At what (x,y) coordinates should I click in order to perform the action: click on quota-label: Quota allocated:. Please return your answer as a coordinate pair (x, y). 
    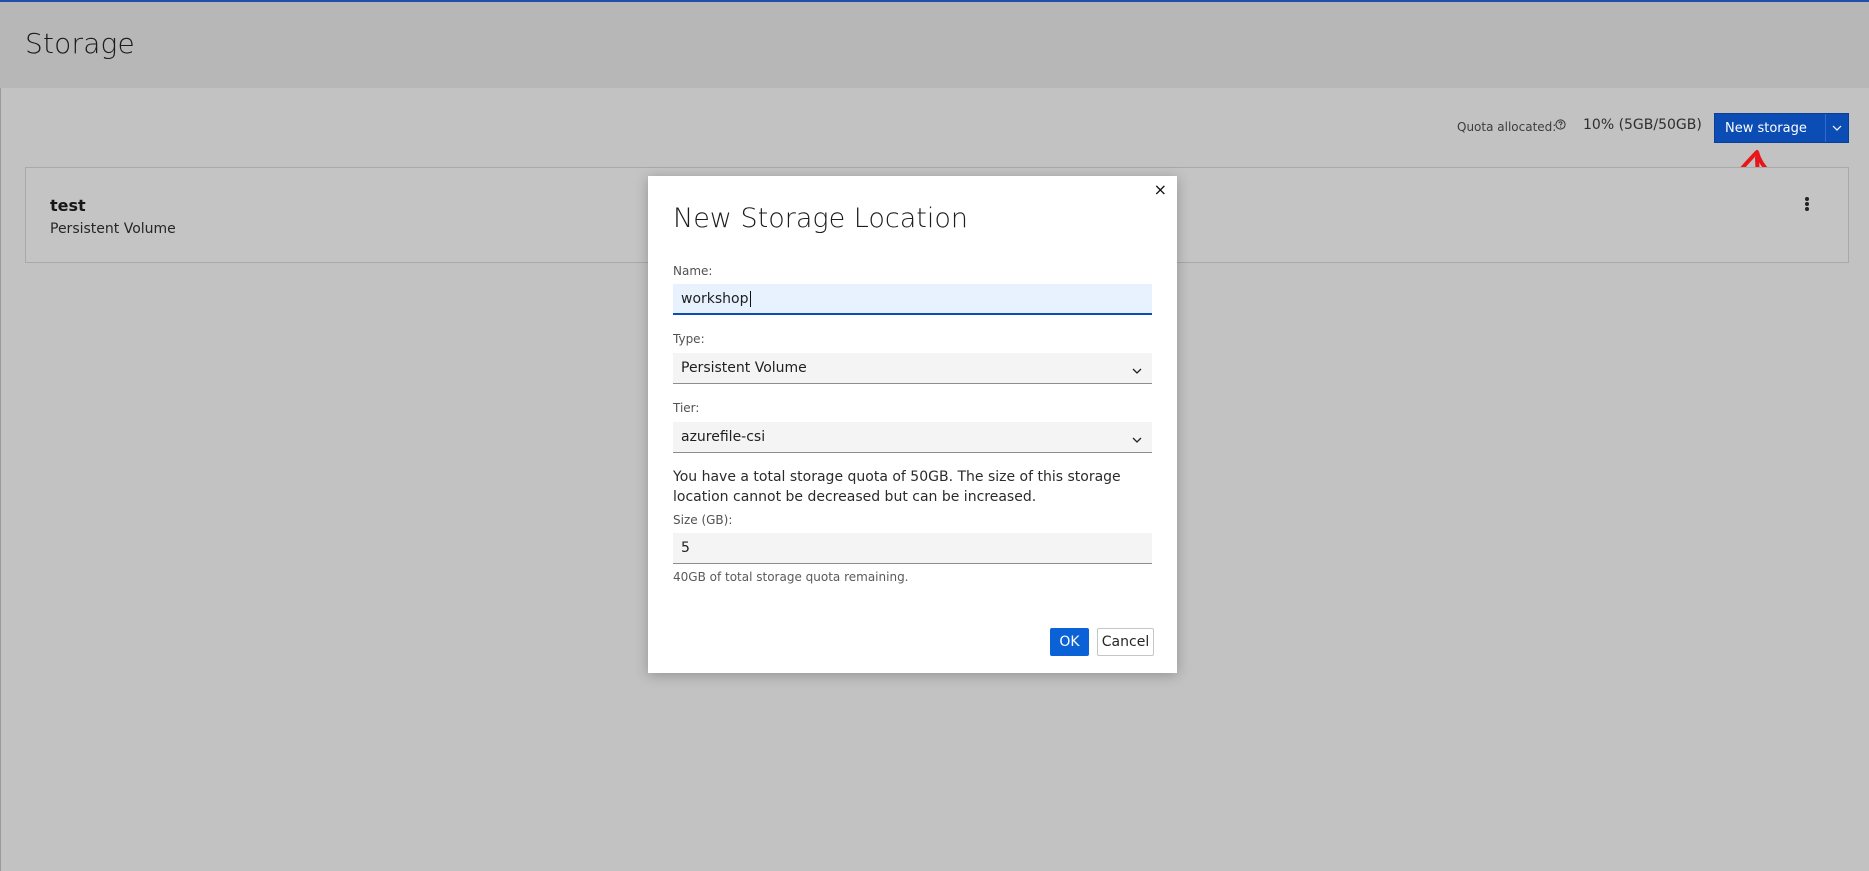
    Looking at the image, I should click on (1507, 127).